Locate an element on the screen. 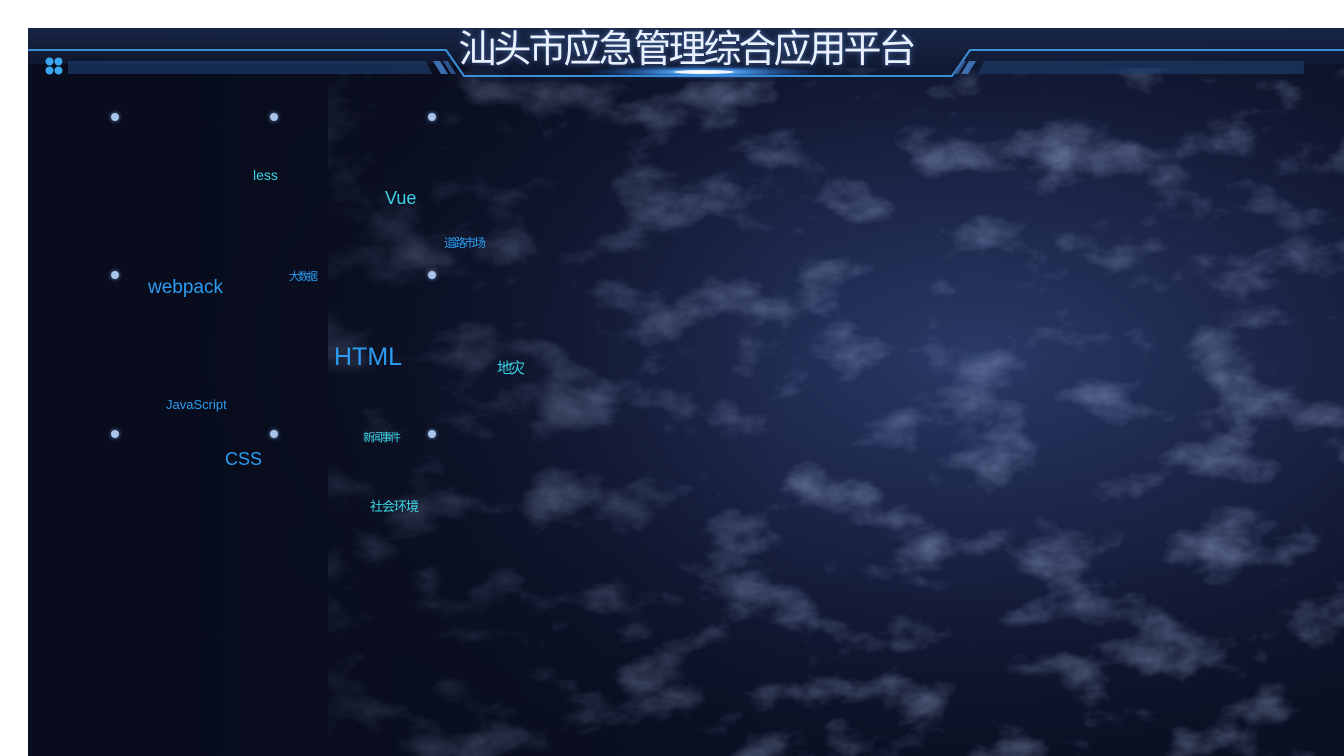  tag-social-environment: 社会环境 is located at coordinates (394, 506).